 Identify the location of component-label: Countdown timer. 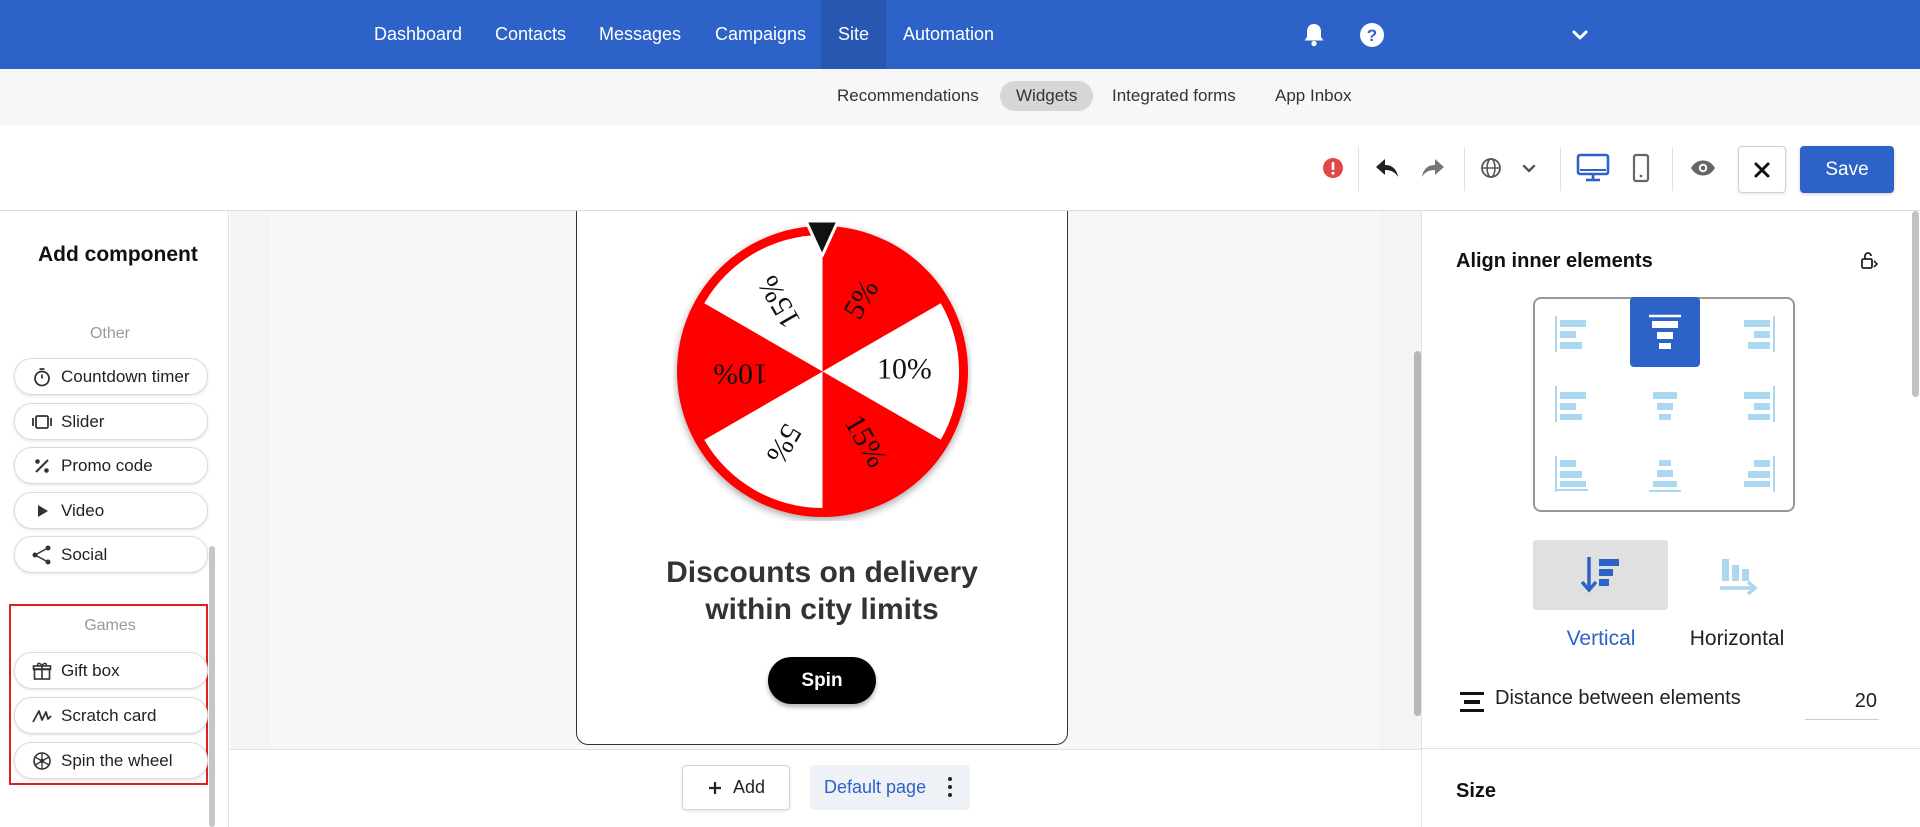
(125, 376).